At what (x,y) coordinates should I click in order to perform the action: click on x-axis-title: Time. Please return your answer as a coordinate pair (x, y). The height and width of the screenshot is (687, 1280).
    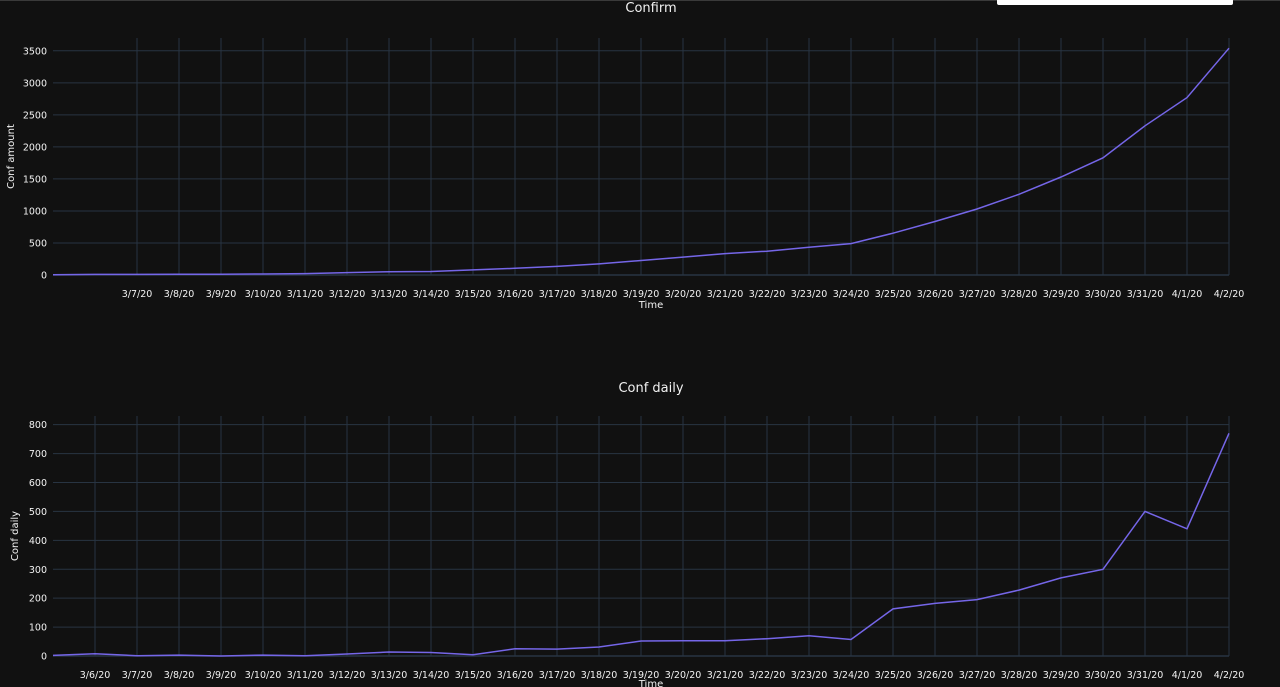
    Looking at the image, I should click on (650, 683).